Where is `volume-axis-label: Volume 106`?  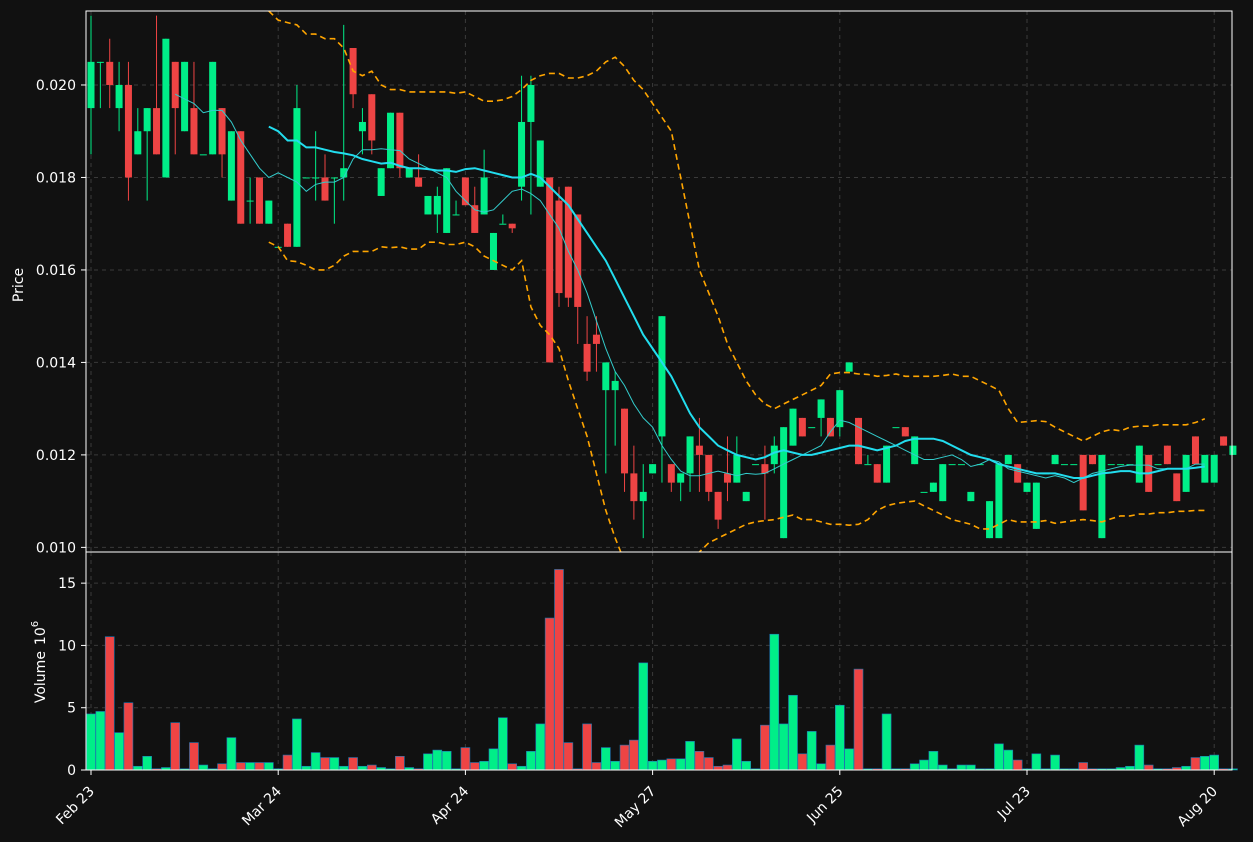
volume-axis-label: Volume 106 is located at coordinates (39, 662).